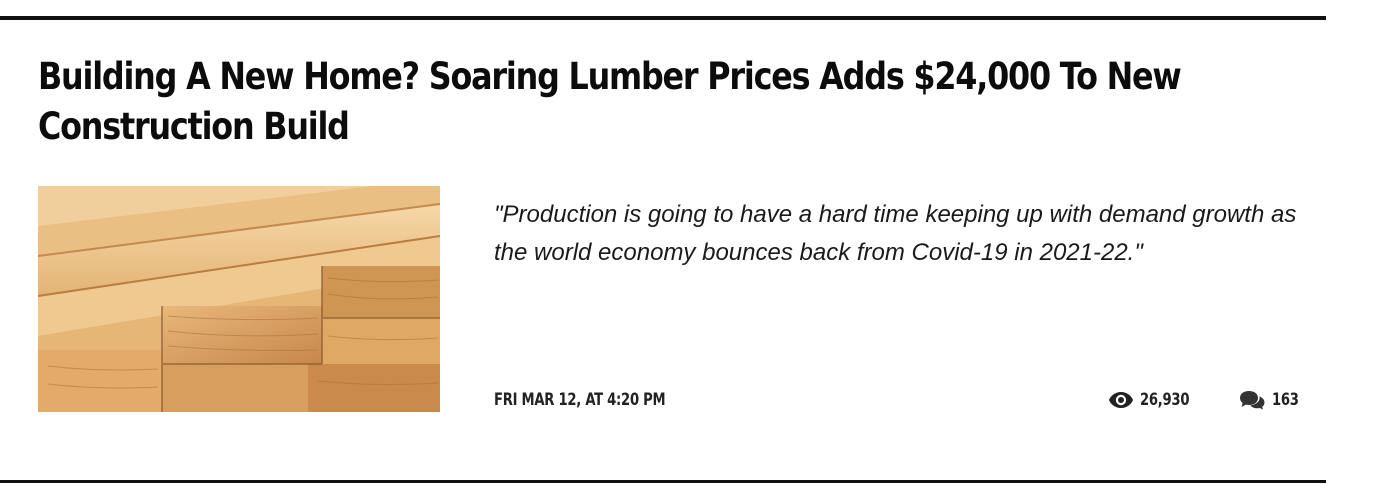 The image size is (1378, 502). What do you see at coordinates (1285, 400) in the screenshot?
I see `comments-number: 163` at bounding box center [1285, 400].